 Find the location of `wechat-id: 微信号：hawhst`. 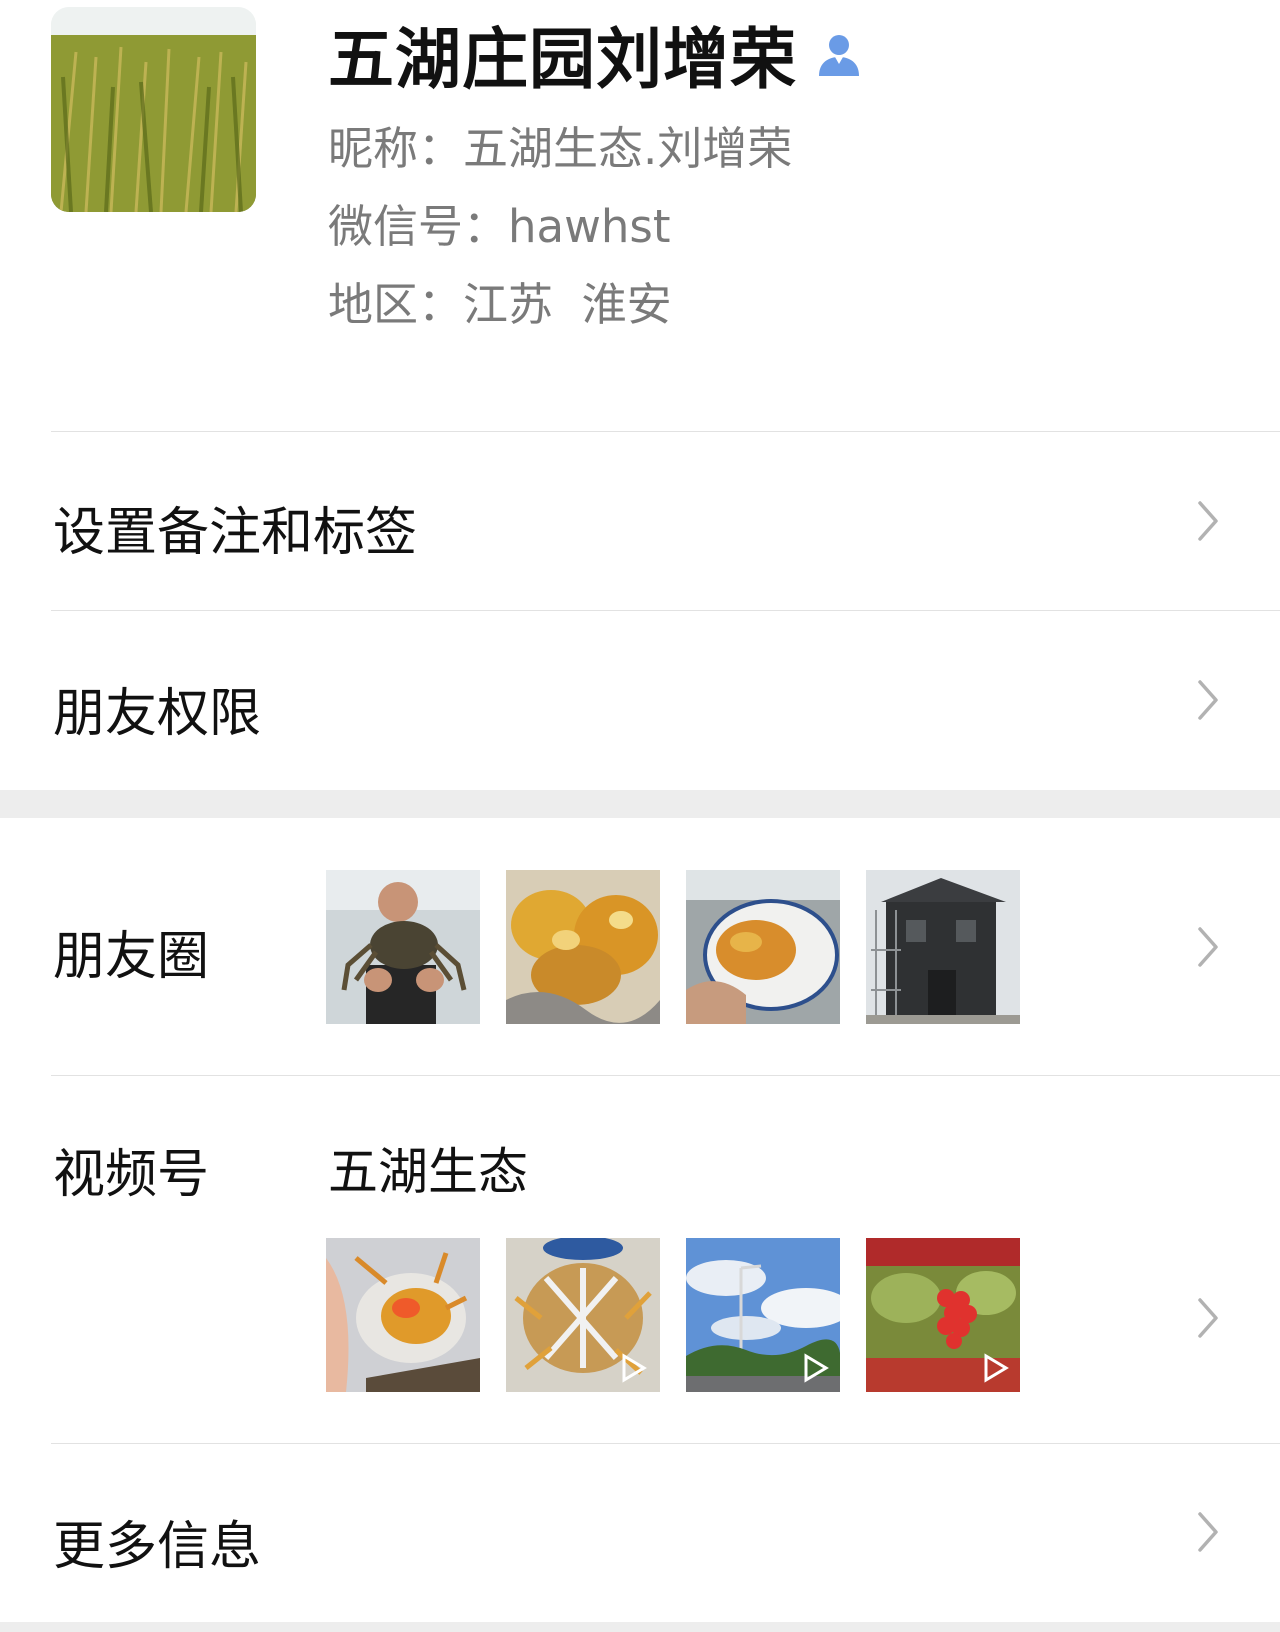

wechat-id: 微信号：hawhst is located at coordinates (499, 226).